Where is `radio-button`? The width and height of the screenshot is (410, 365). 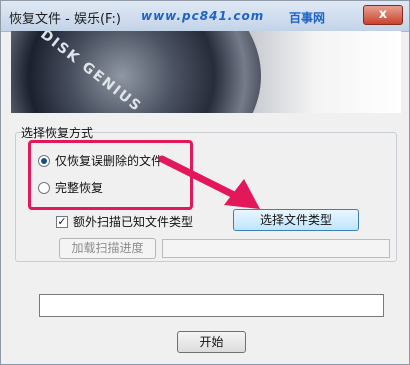 radio-button is located at coordinates (44, 187).